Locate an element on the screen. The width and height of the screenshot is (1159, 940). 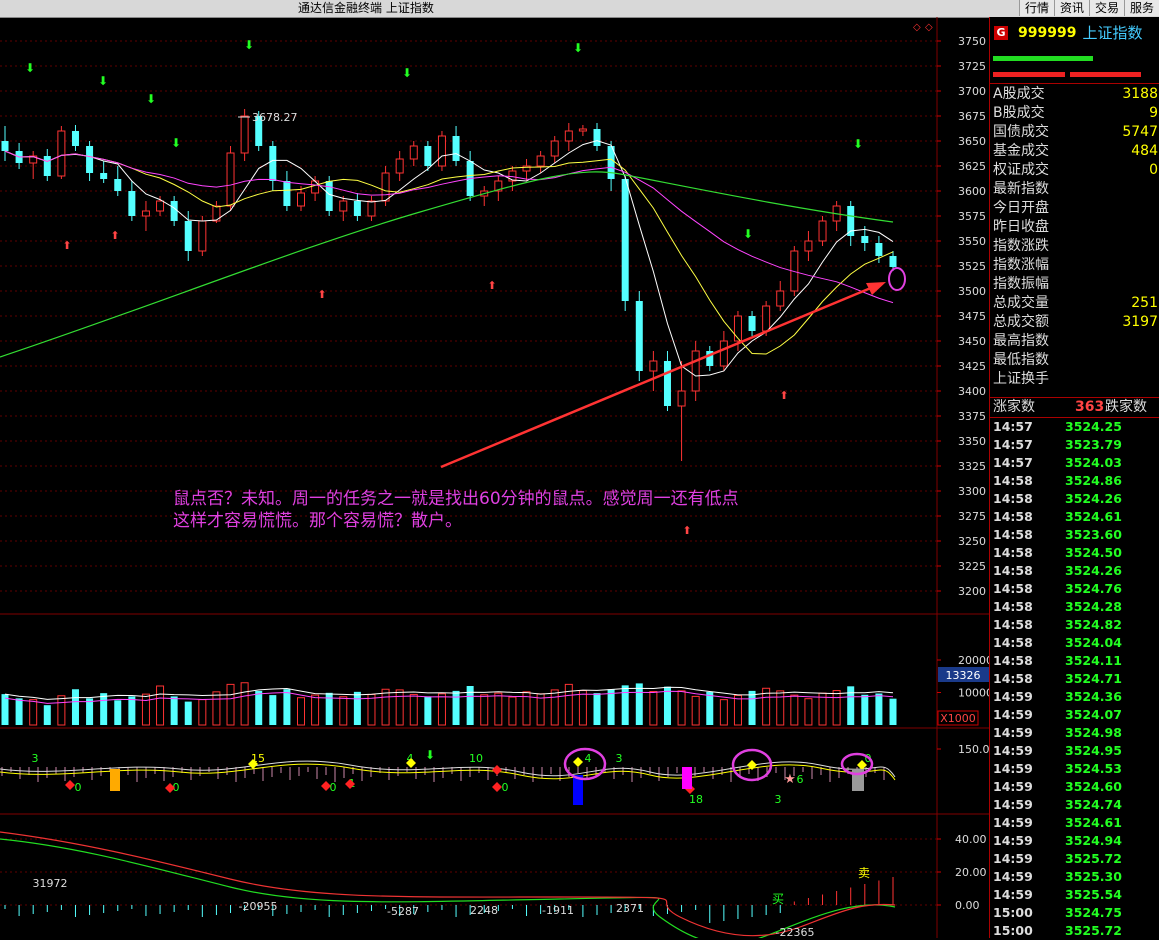
tick-price: 3523.60 is located at coordinates (1093, 534).